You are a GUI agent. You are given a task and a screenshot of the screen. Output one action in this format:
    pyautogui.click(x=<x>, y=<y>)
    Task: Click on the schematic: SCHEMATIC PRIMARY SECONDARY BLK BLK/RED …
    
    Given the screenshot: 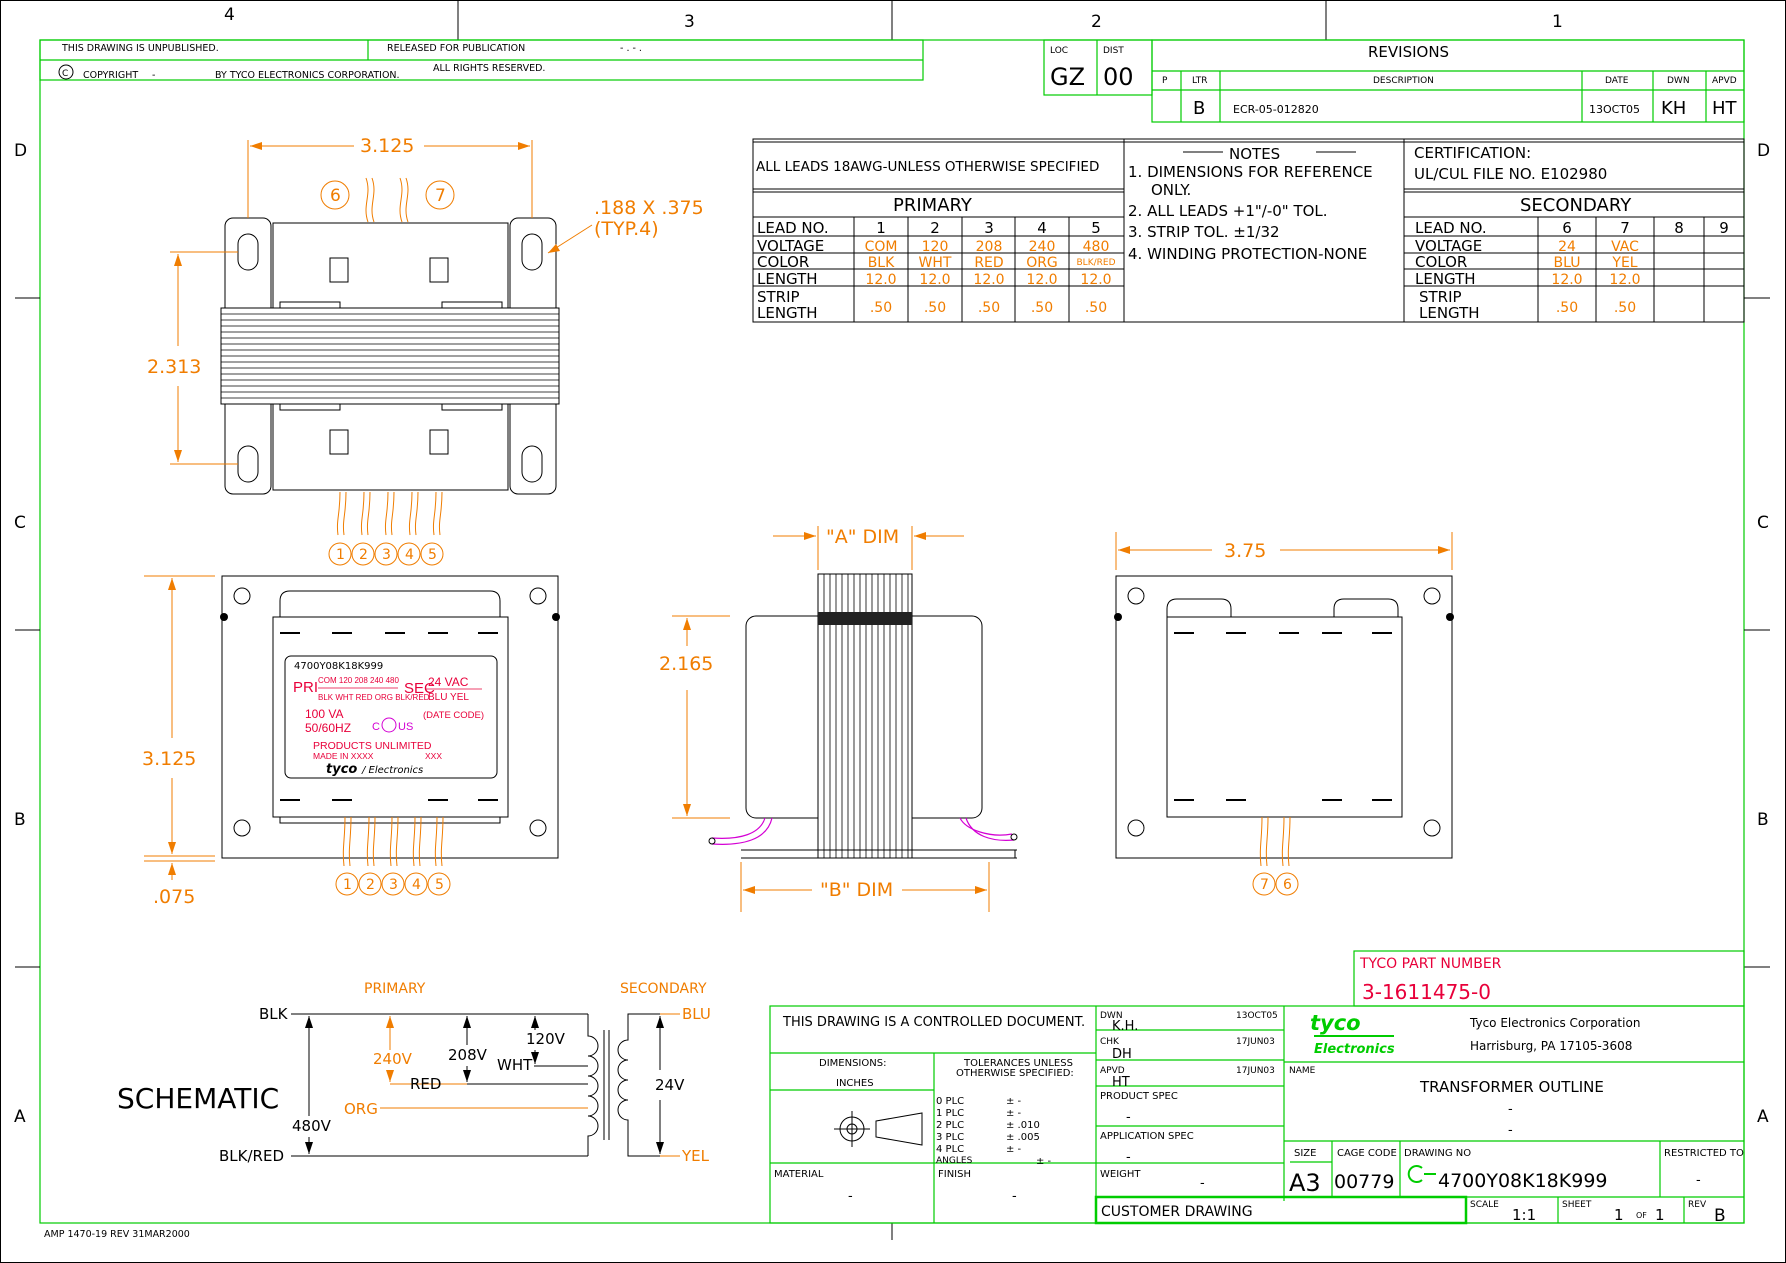 What is the action you would take?
    pyautogui.click(x=414, y=1073)
    